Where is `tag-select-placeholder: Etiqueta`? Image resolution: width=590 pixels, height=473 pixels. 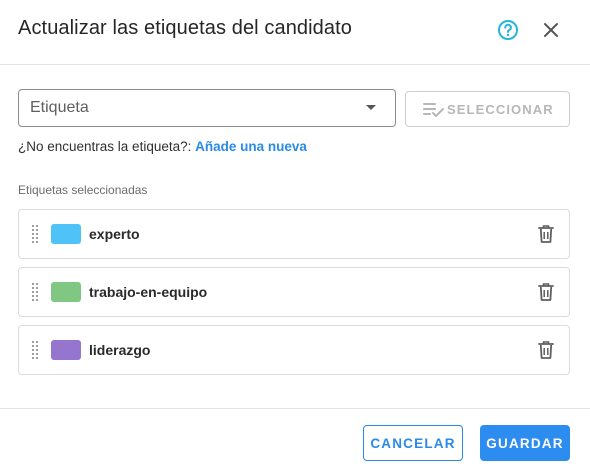
tag-select-placeholder: Etiqueta is located at coordinates (59, 107).